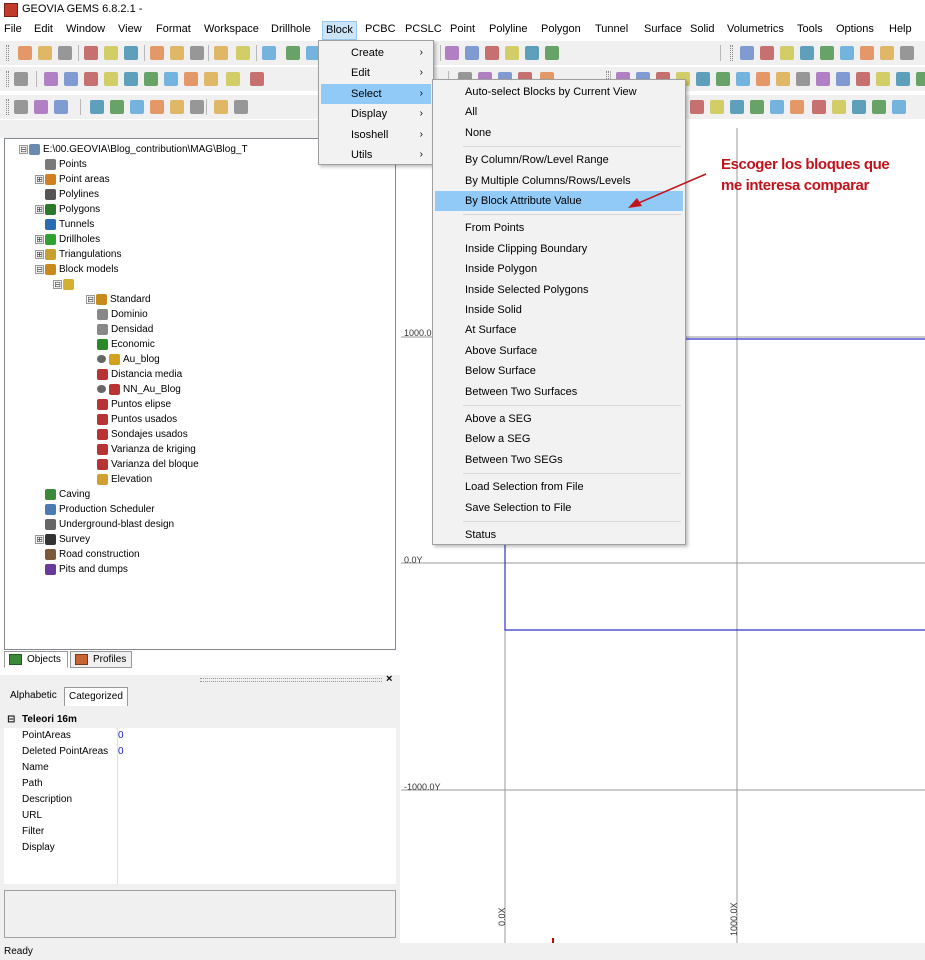 This screenshot has width=925, height=960. What do you see at coordinates (96, 696) in the screenshot?
I see `tab-categorized: Categorized` at bounding box center [96, 696].